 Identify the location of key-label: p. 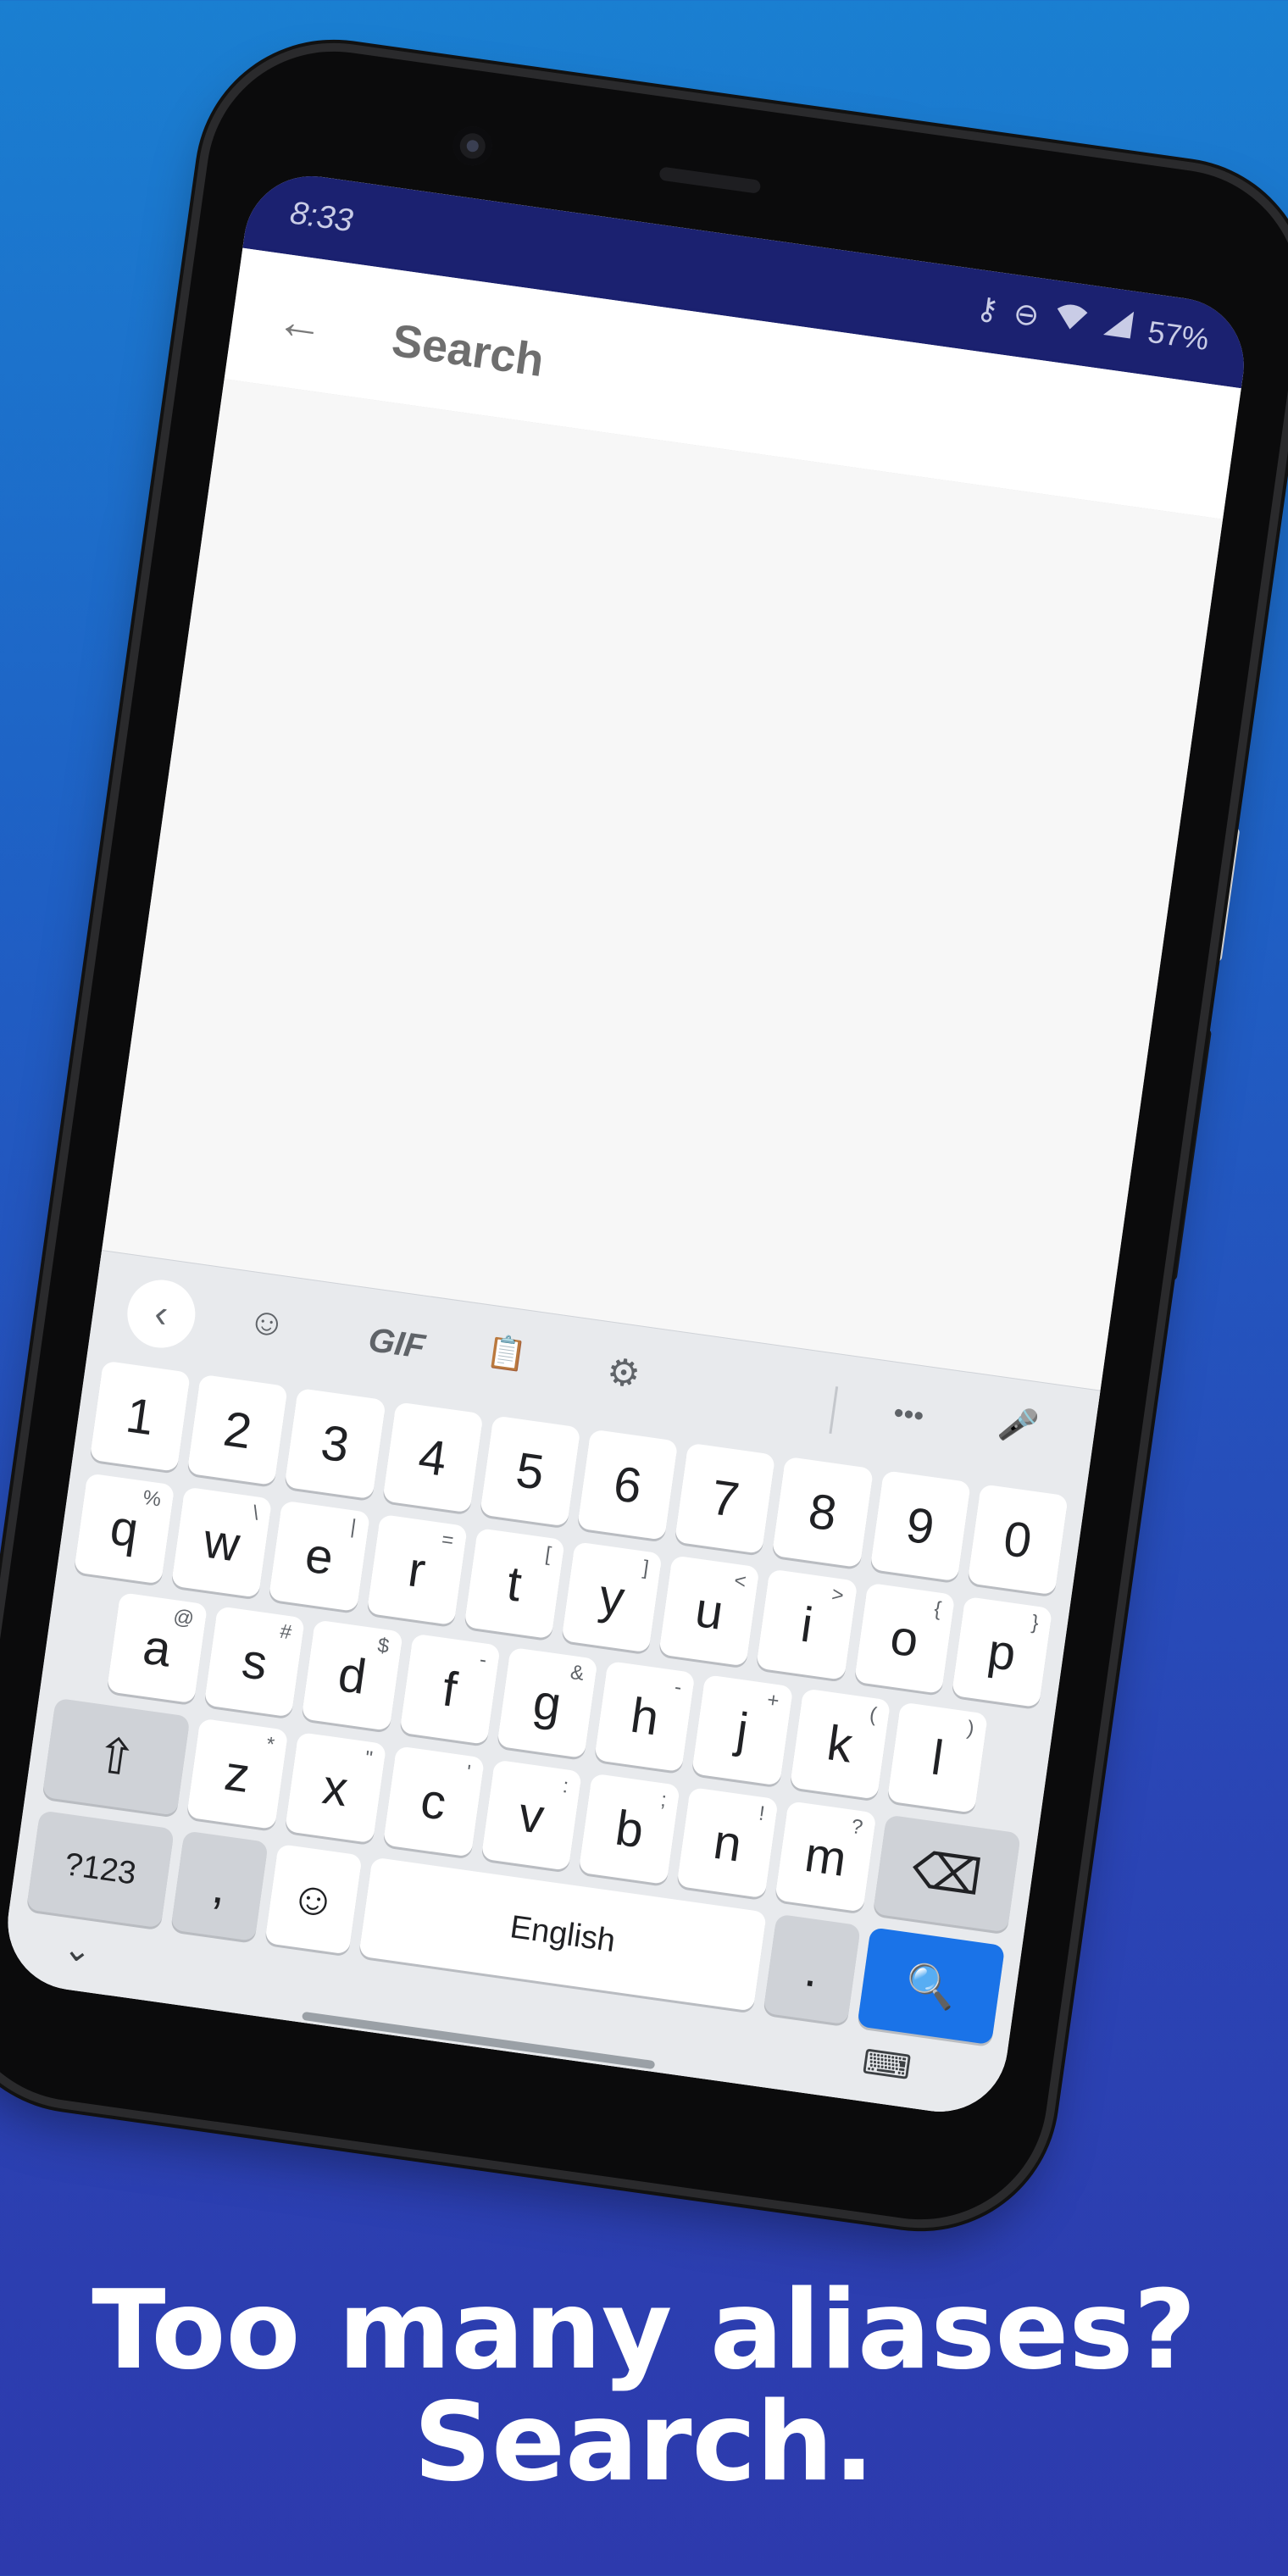
(1001, 1652).